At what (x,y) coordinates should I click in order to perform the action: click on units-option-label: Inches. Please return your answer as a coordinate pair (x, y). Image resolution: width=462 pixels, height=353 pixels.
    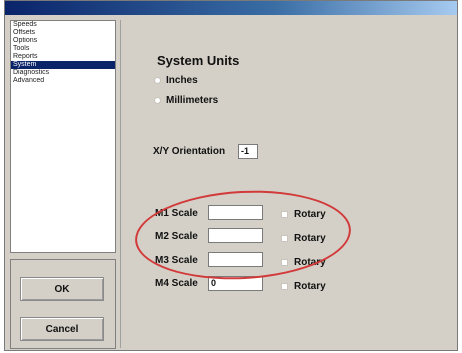
    Looking at the image, I should click on (182, 80).